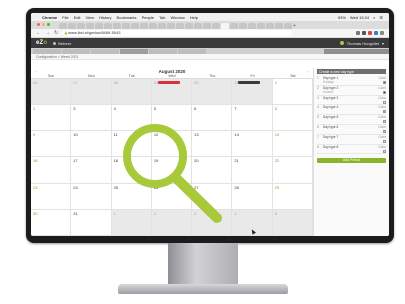 The height and width of the screenshot is (304, 405). What do you see at coordinates (296, 26) in the screenshot?
I see `new-tab-icon: +` at bounding box center [296, 26].